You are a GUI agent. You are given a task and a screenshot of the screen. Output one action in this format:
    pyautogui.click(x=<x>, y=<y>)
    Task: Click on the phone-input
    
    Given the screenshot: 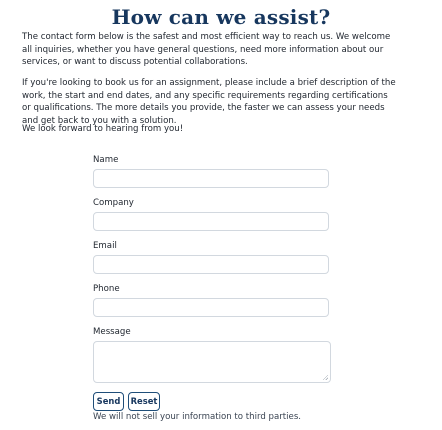 What is the action you would take?
    pyautogui.click(x=211, y=307)
    